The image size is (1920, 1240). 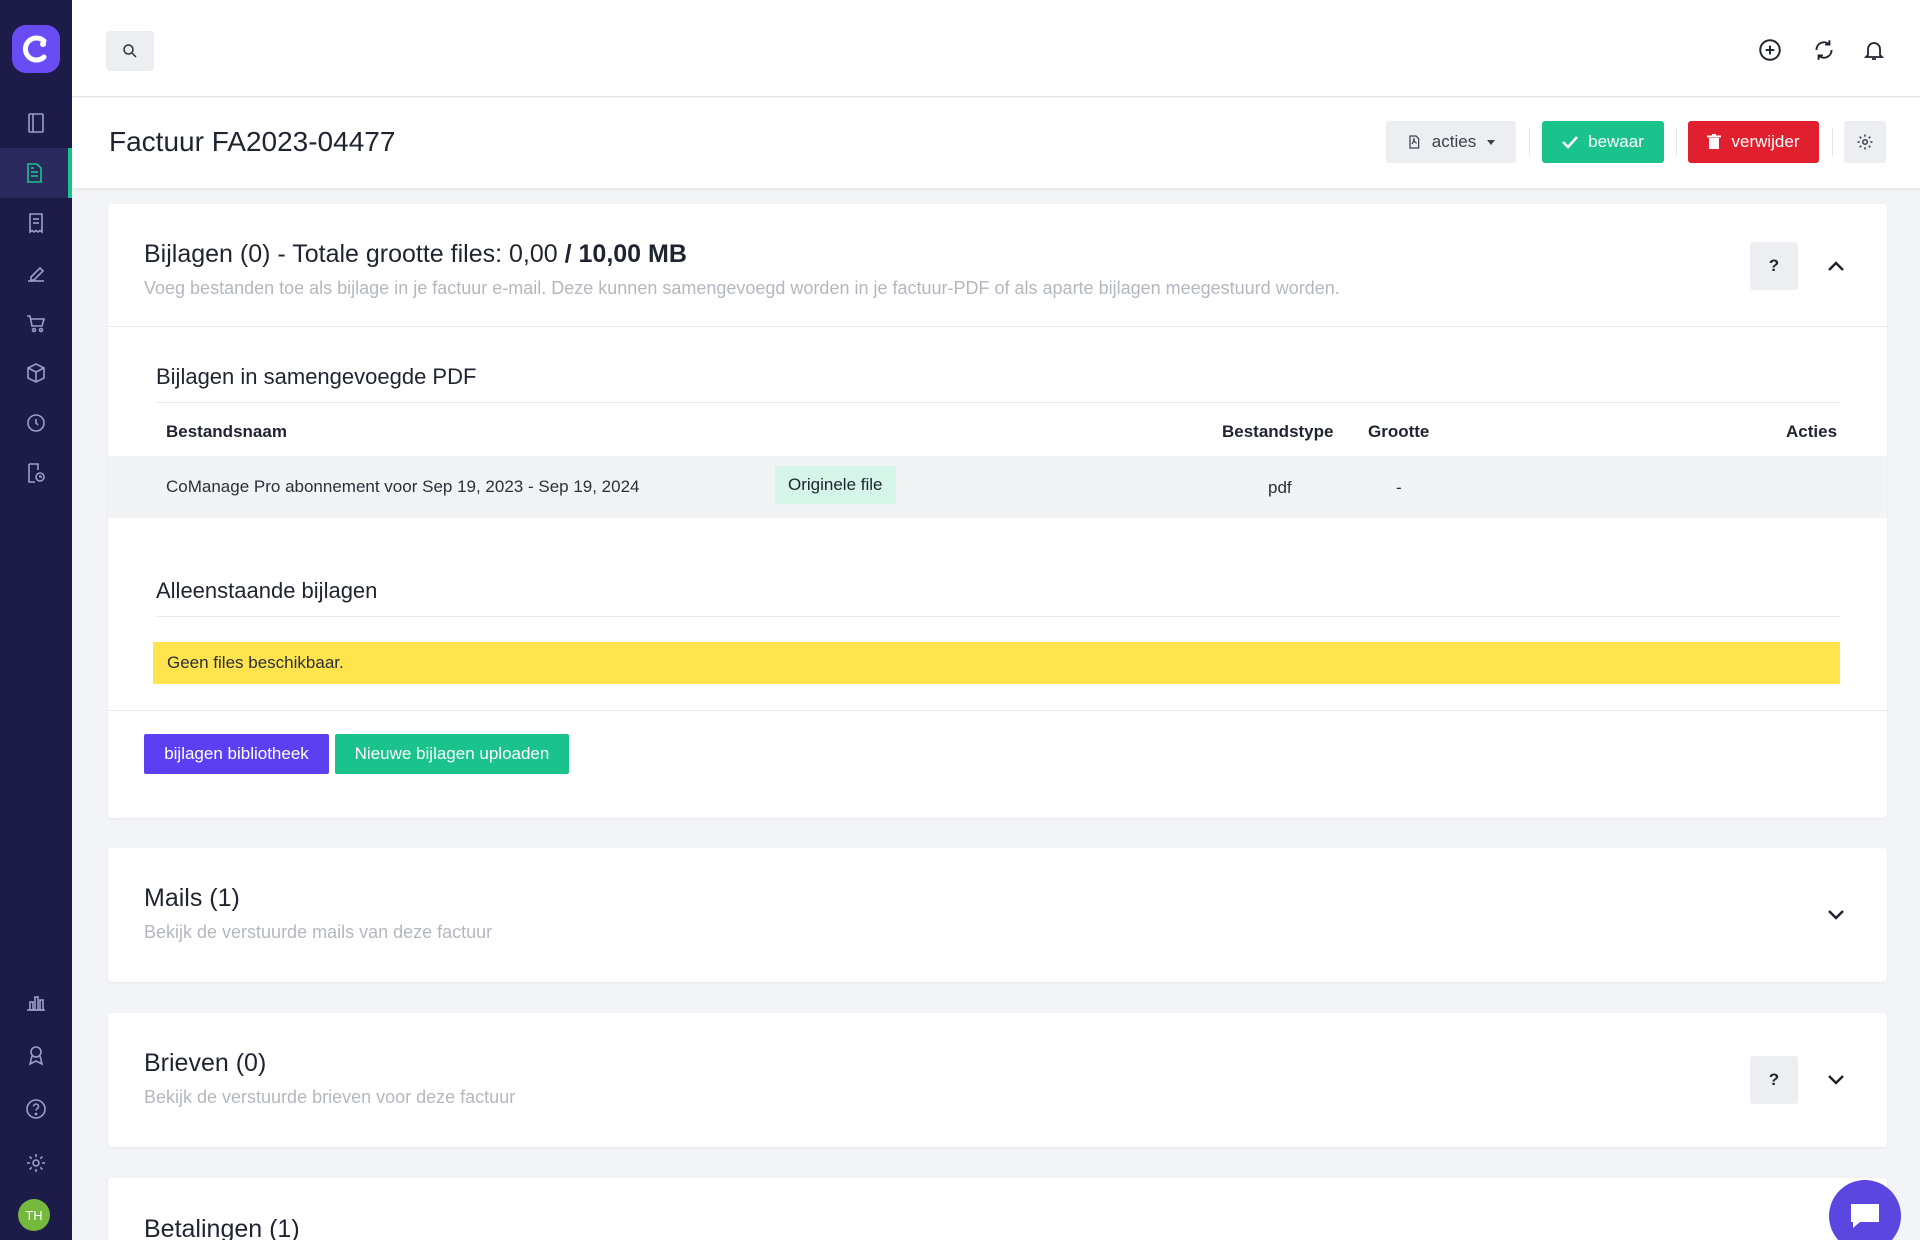 I want to click on letters-help-button: ?, so click(x=1774, y=1080).